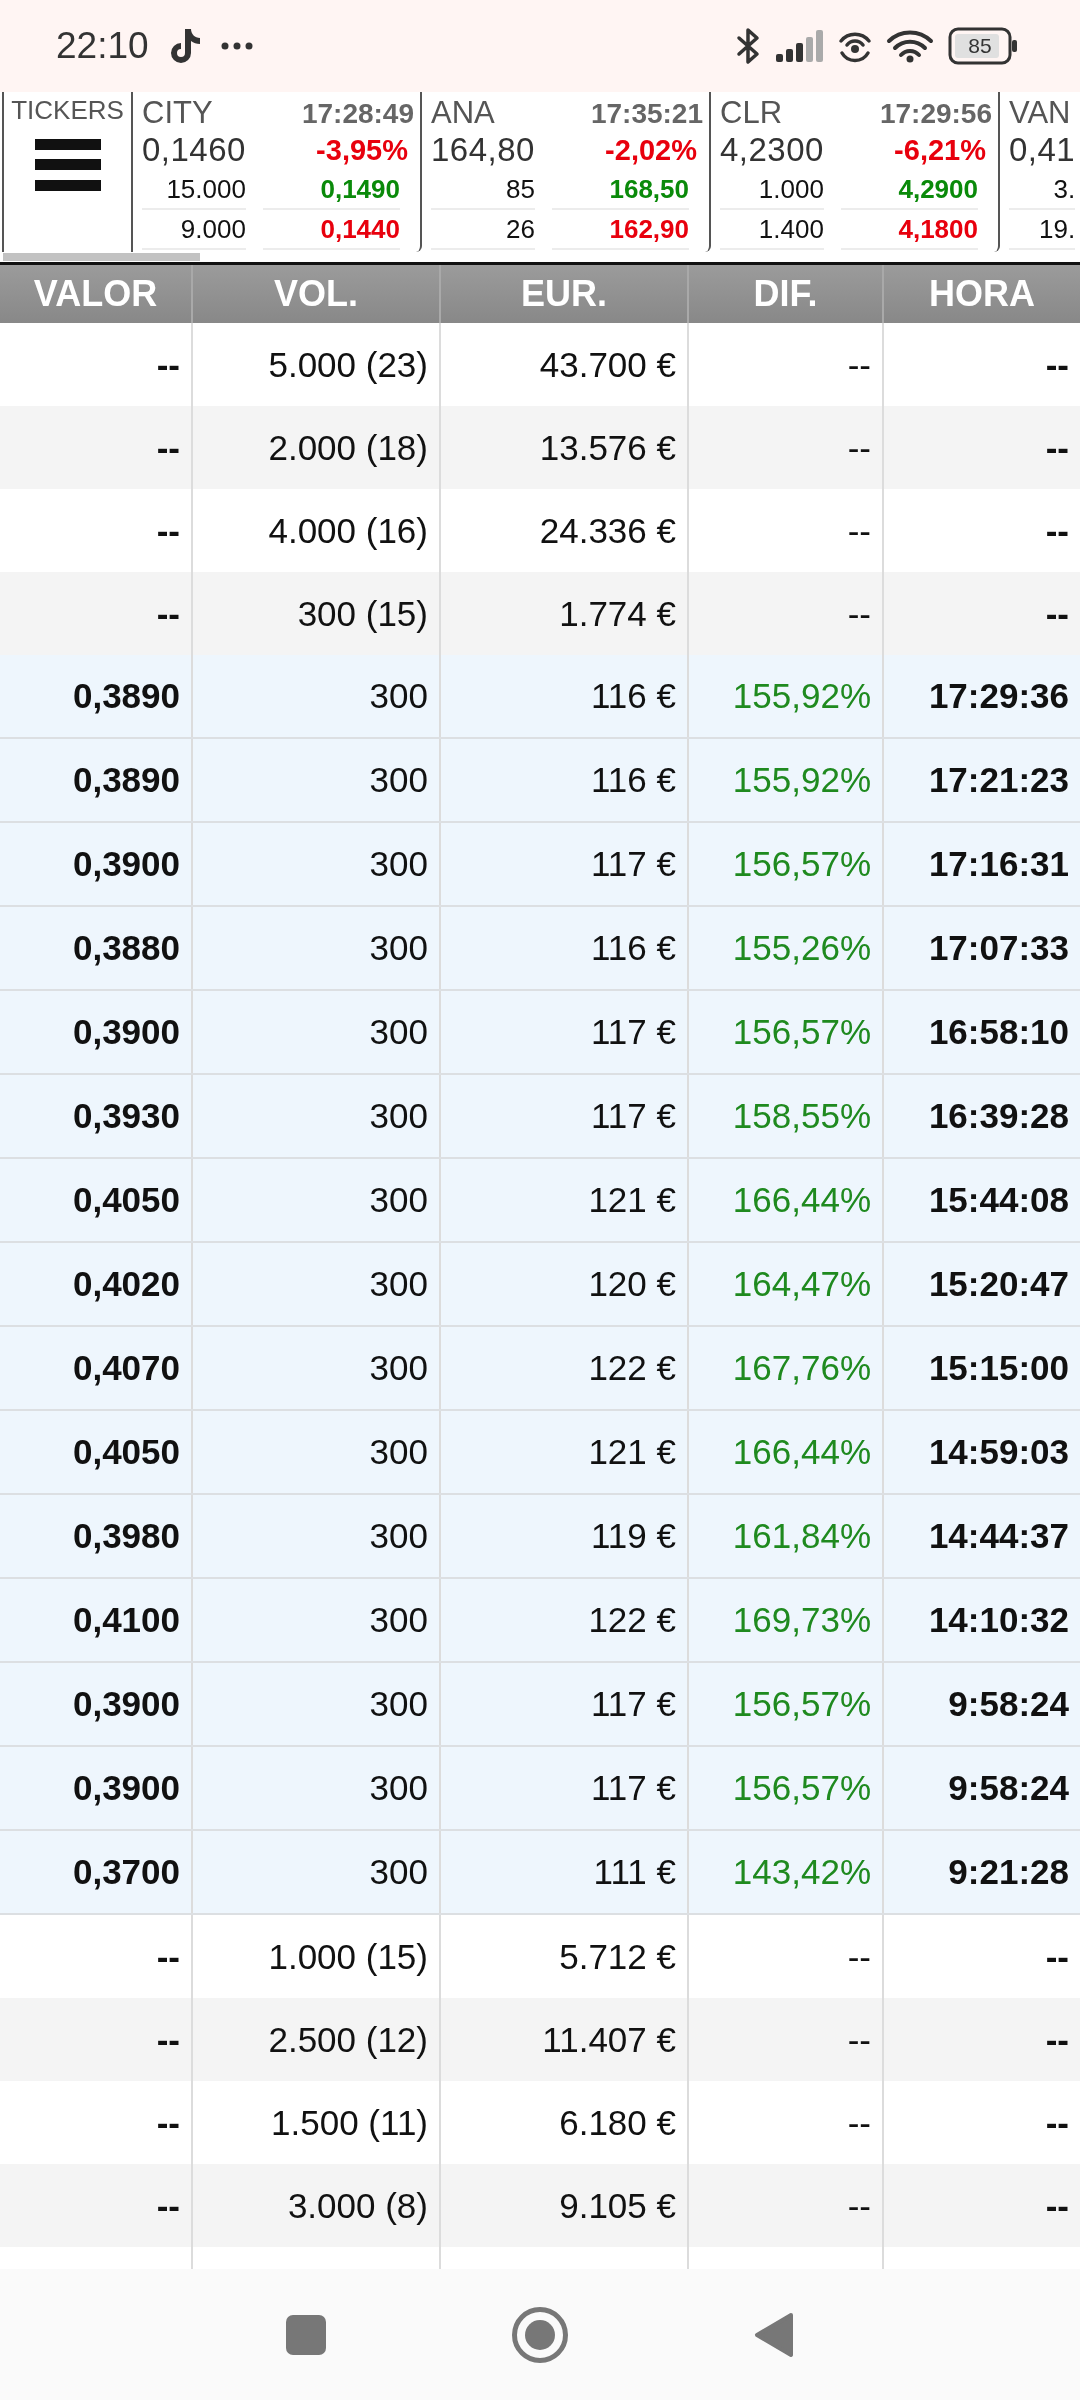  Describe the element at coordinates (909, 190) in the screenshot. I see `book-price: 4,2900` at that location.